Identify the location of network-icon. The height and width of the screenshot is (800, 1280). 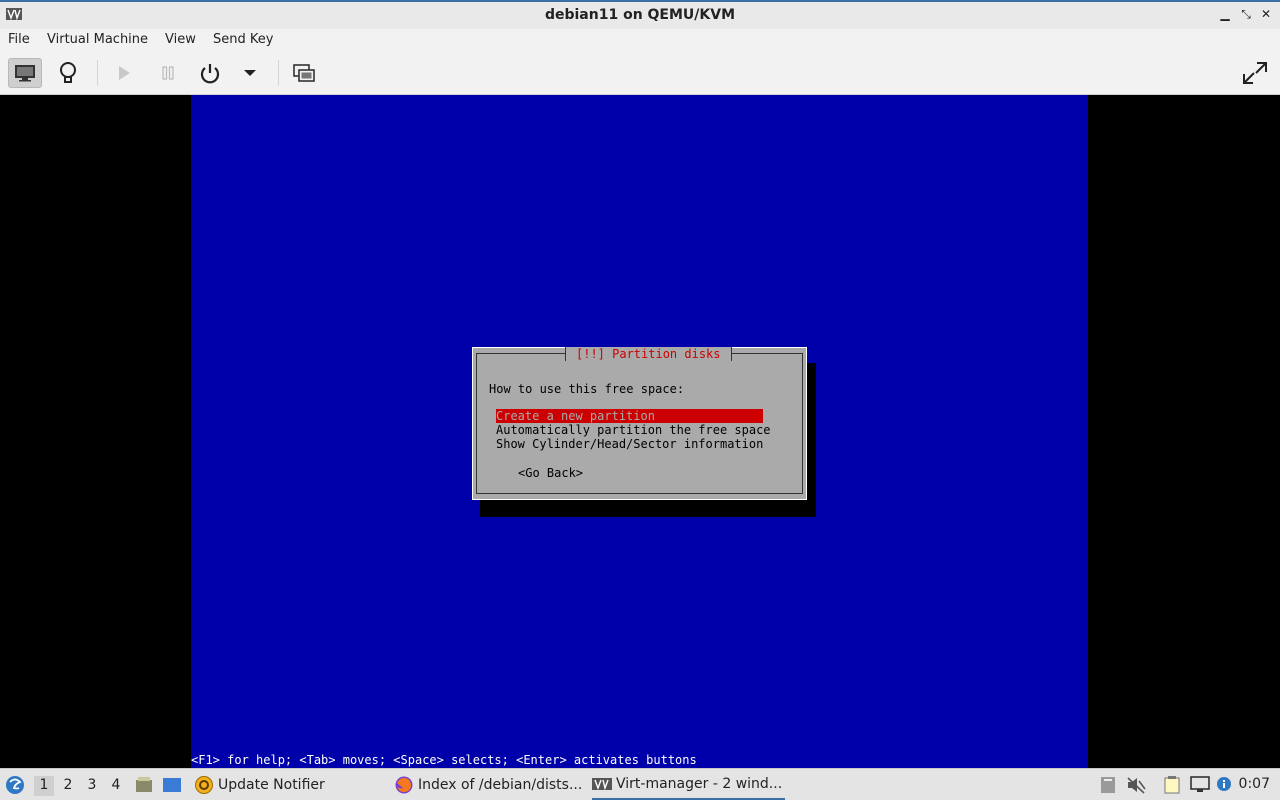
(1200, 784).